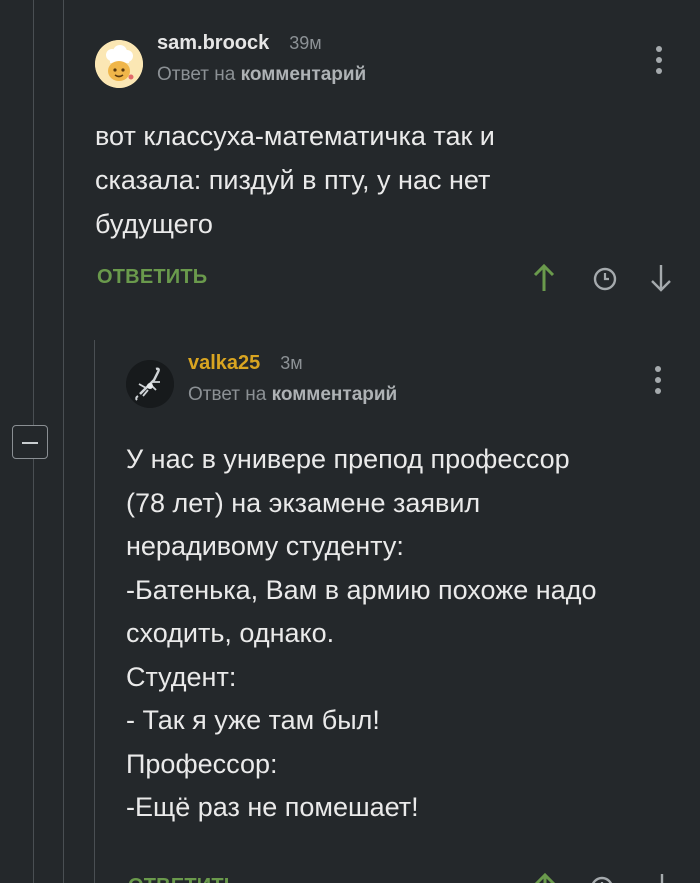 The width and height of the screenshot is (700, 883). What do you see at coordinates (224, 363) in the screenshot?
I see `username: valka25` at bounding box center [224, 363].